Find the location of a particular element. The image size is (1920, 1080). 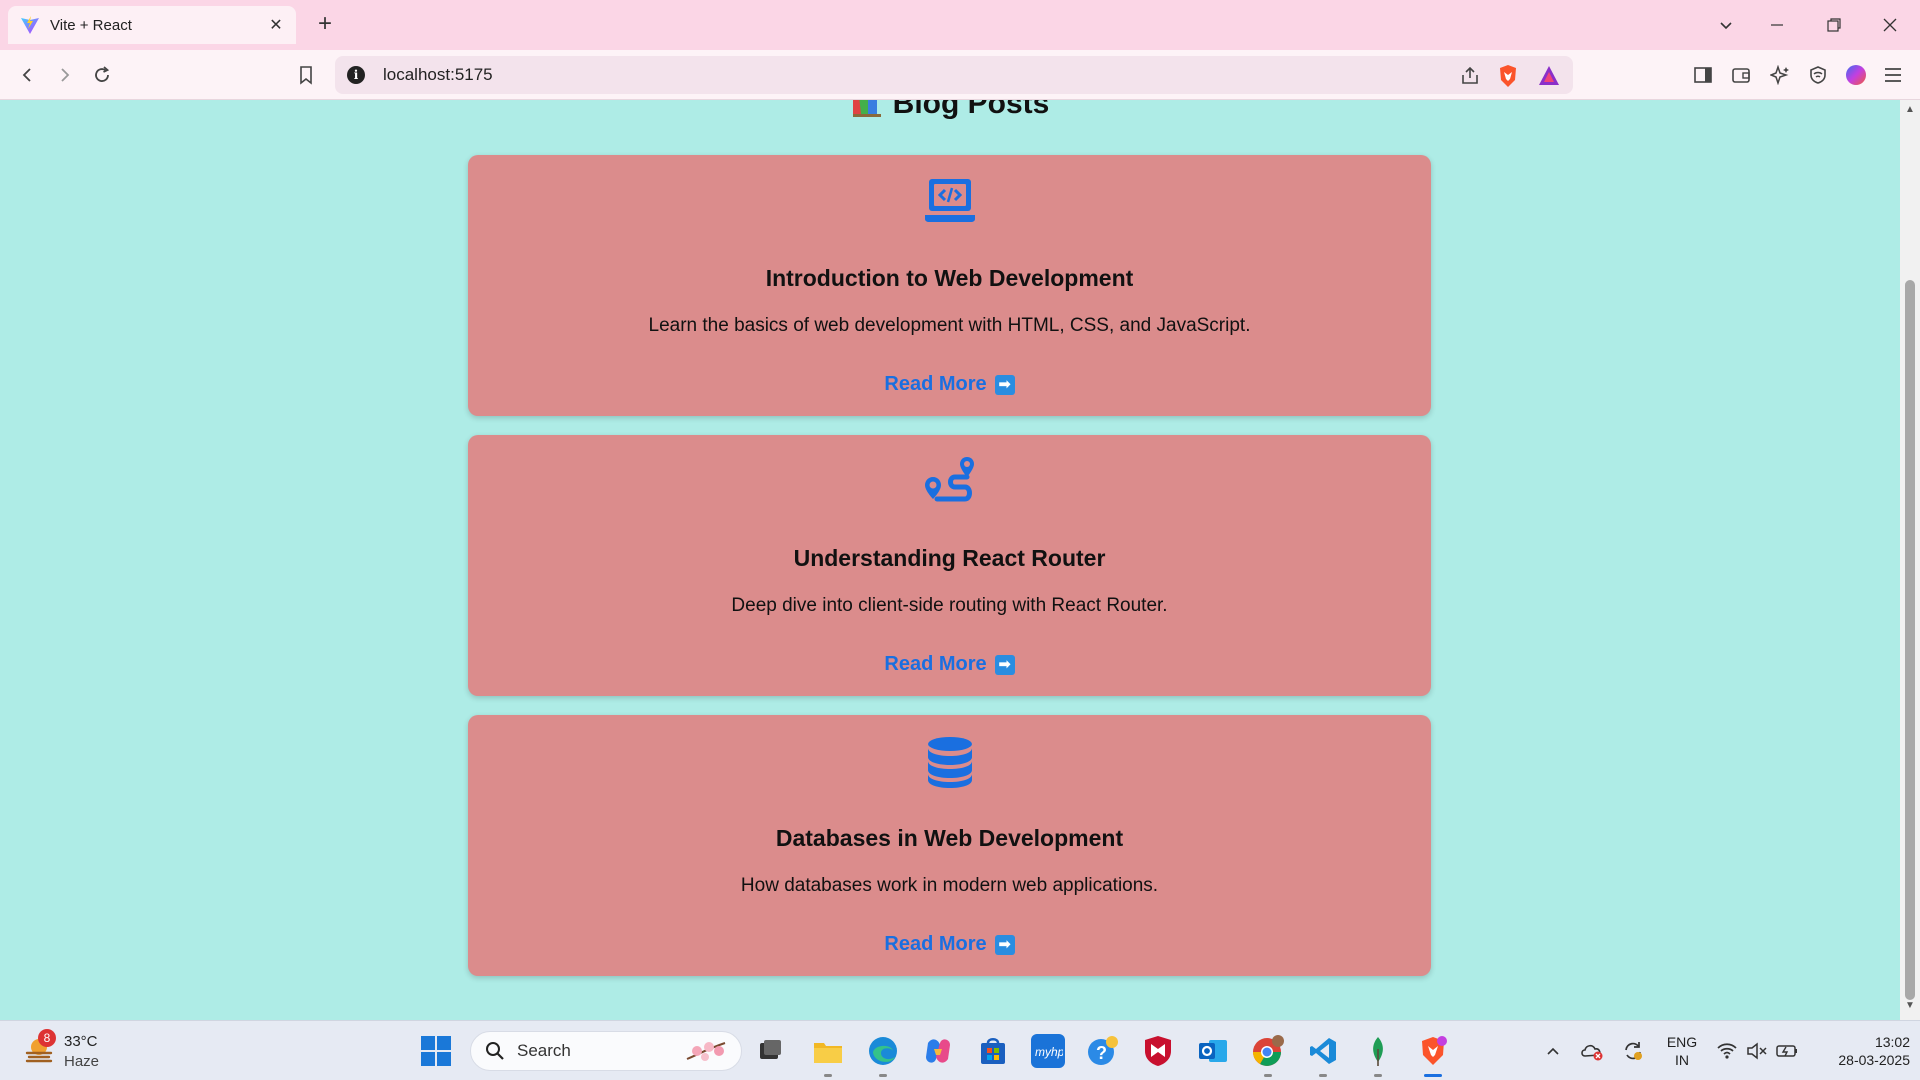

browser-toolbar: i localhost:5175 is located at coordinates (960, 75).